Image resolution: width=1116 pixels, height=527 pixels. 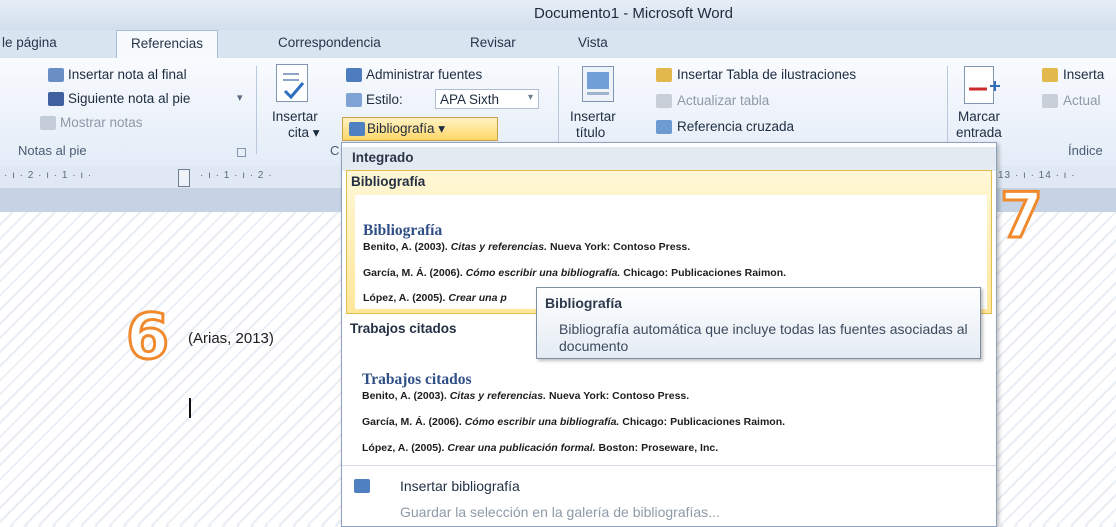 I want to click on citation-text: (Arias, 2013), so click(x=231, y=338).